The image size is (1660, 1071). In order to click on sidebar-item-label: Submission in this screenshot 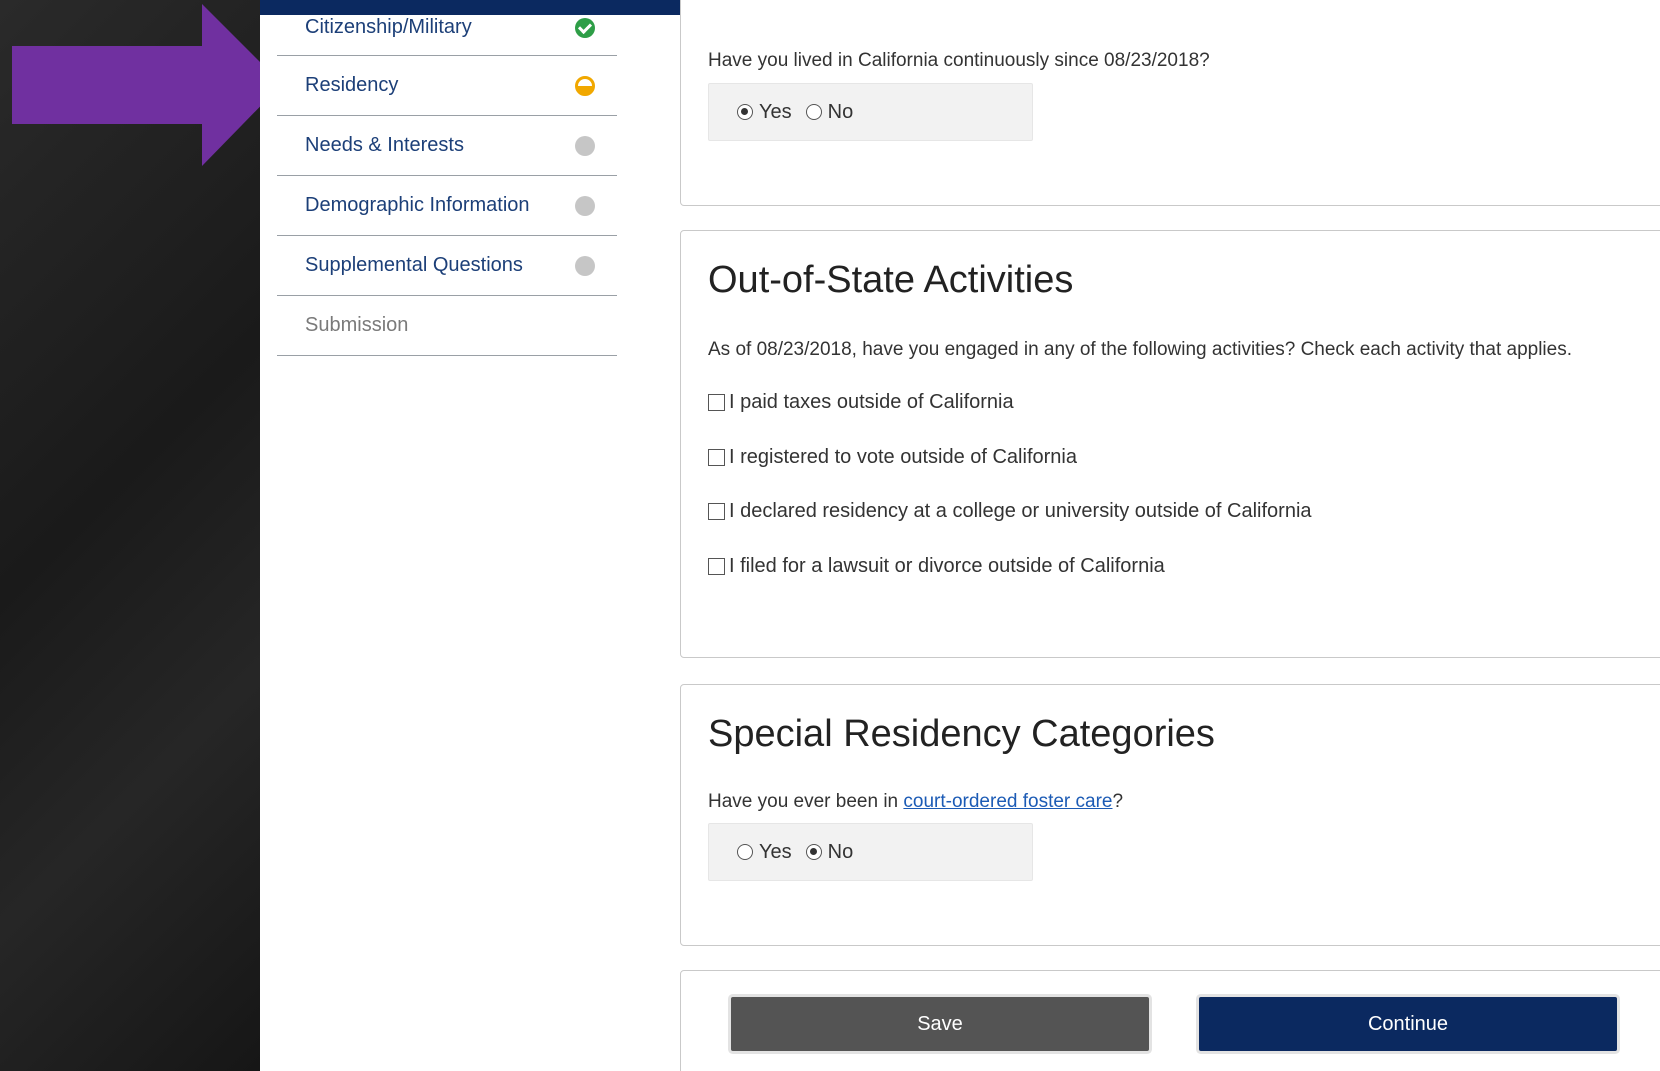, I will do `click(357, 325)`.